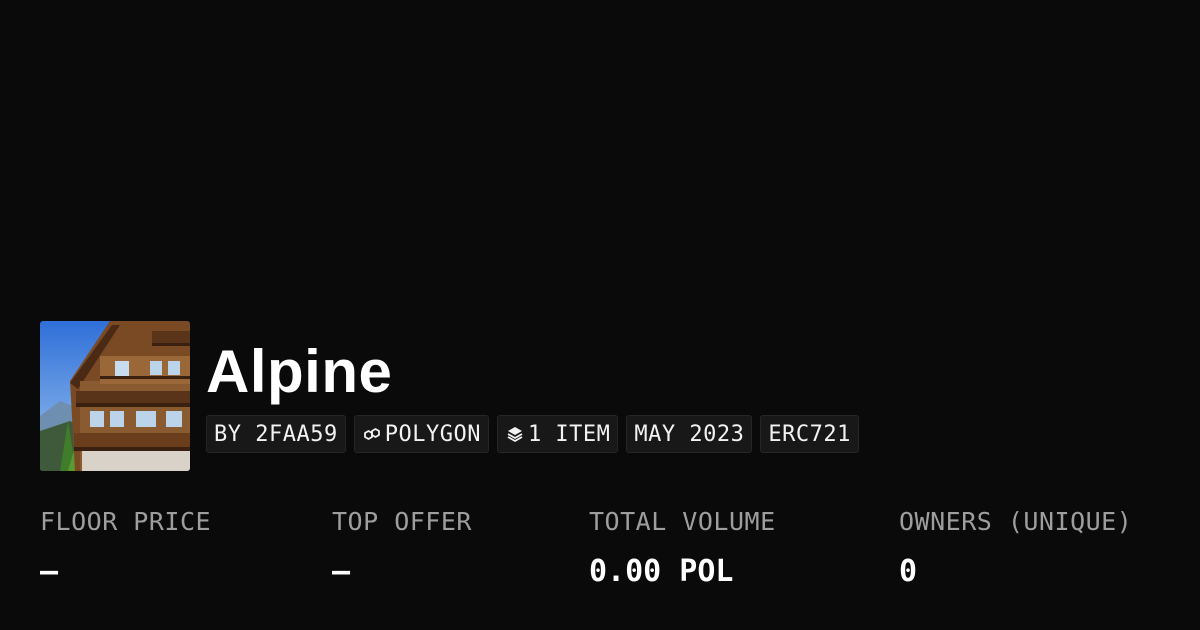 This screenshot has width=1200, height=630. What do you see at coordinates (402, 521) in the screenshot?
I see `stat-label: TOP OFFER` at bounding box center [402, 521].